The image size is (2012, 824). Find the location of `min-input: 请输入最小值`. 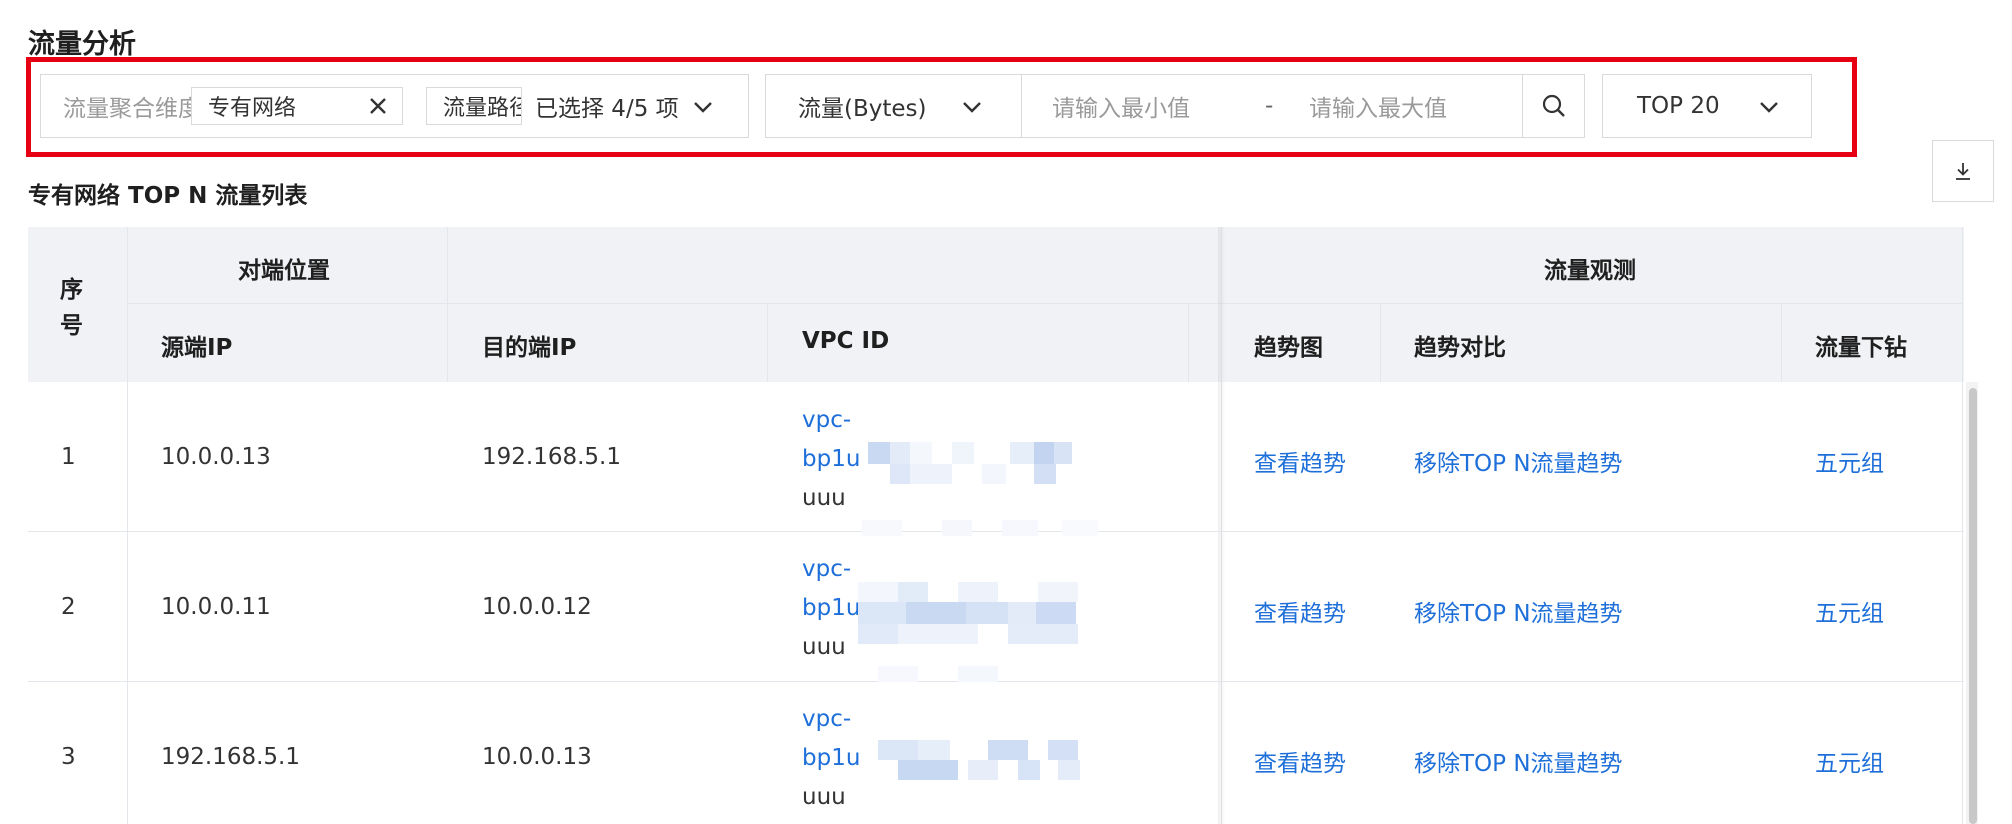

min-input: 请输入最小值 is located at coordinates (1121, 106).